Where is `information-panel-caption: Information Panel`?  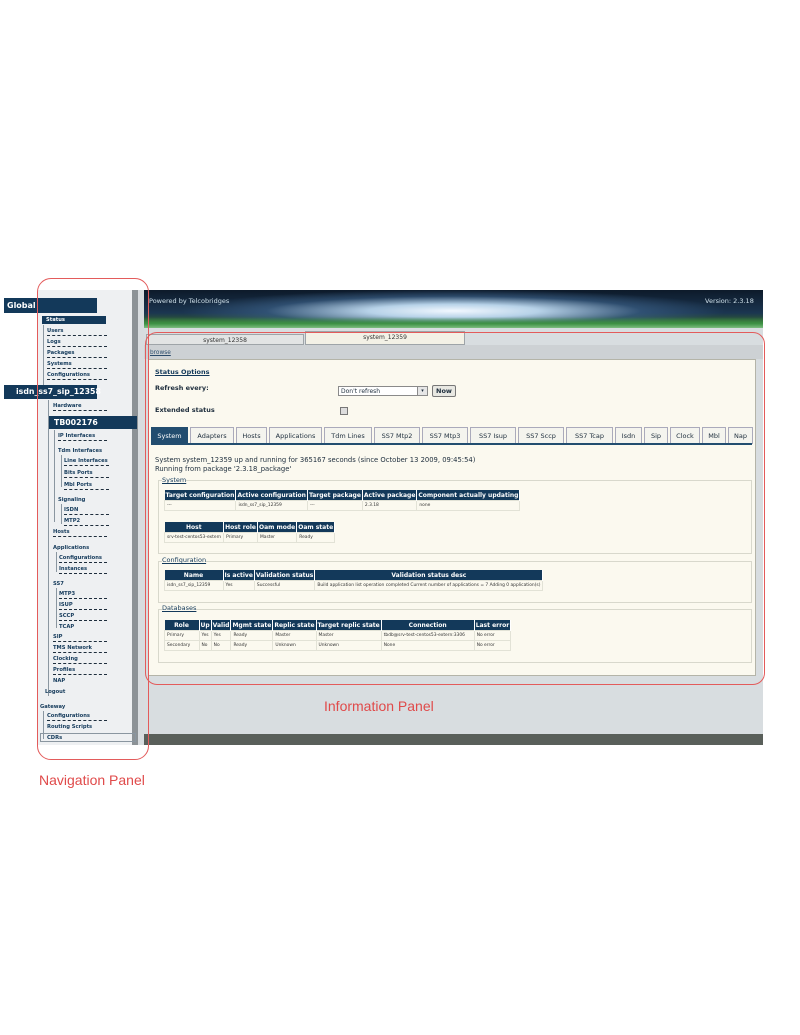 information-panel-caption: Information Panel is located at coordinates (379, 706).